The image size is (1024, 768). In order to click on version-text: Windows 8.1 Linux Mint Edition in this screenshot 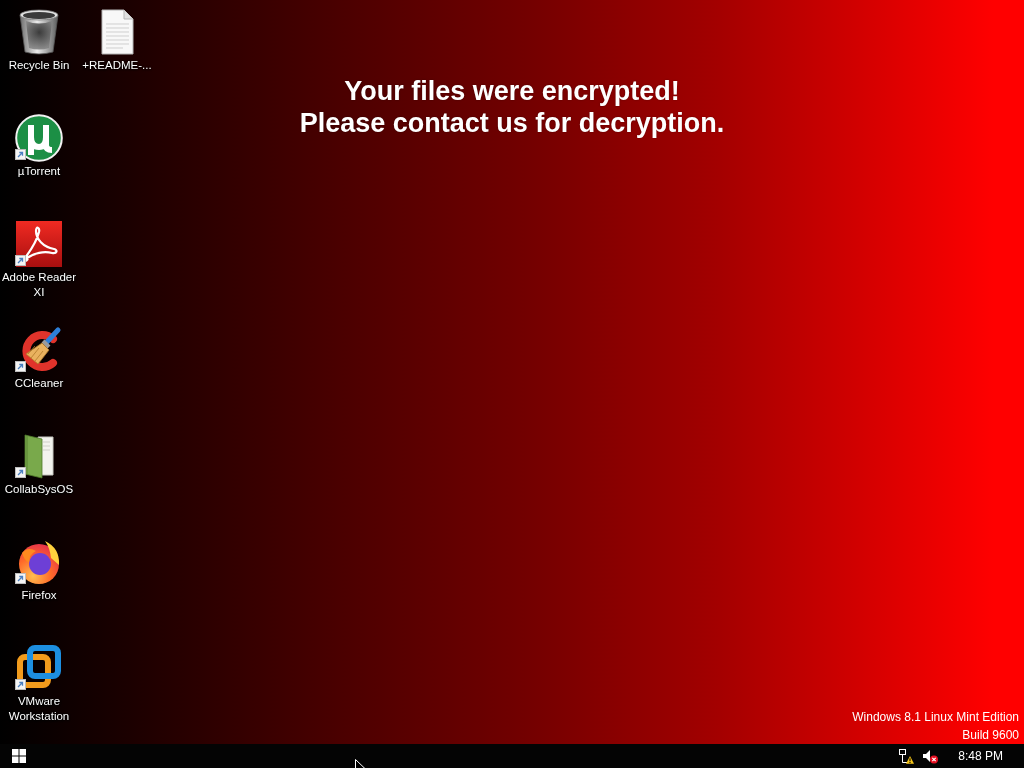, I will do `click(935, 717)`.